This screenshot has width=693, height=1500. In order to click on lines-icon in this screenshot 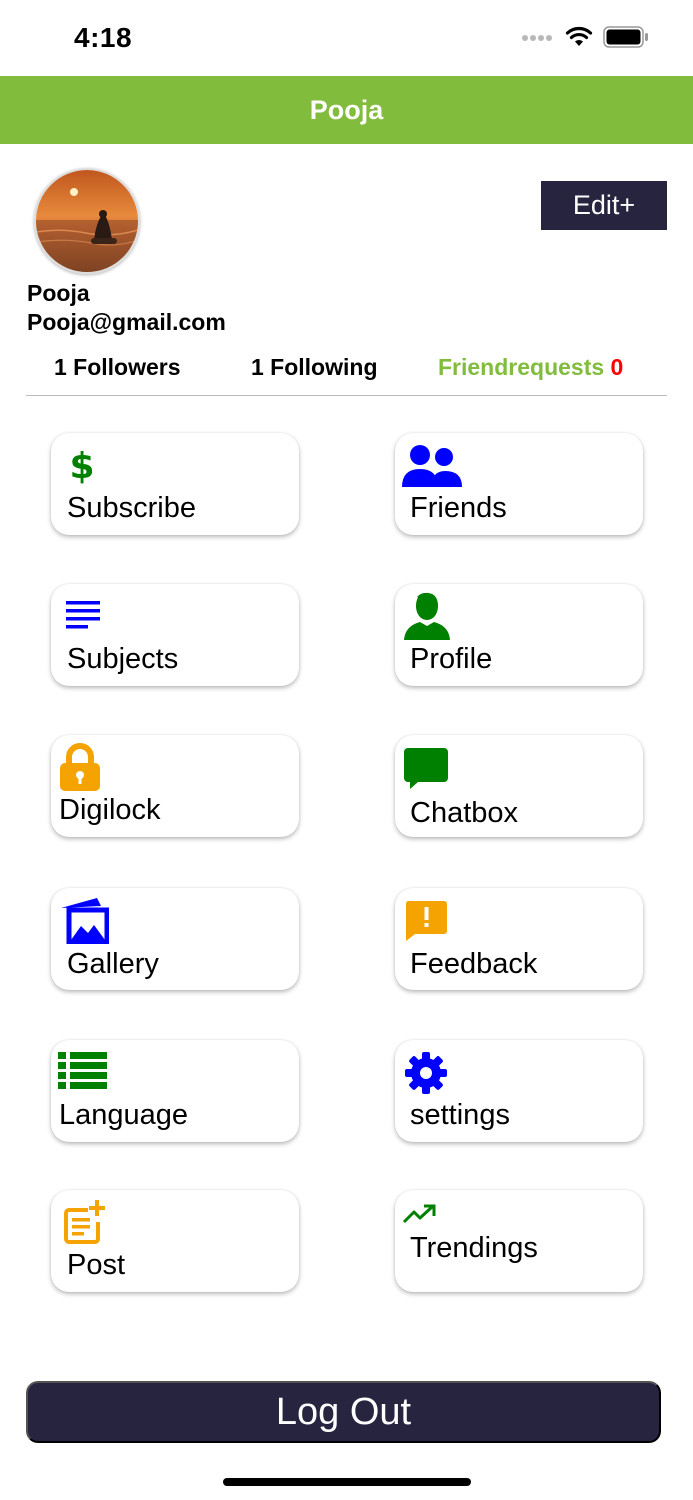, I will do `click(83, 615)`.